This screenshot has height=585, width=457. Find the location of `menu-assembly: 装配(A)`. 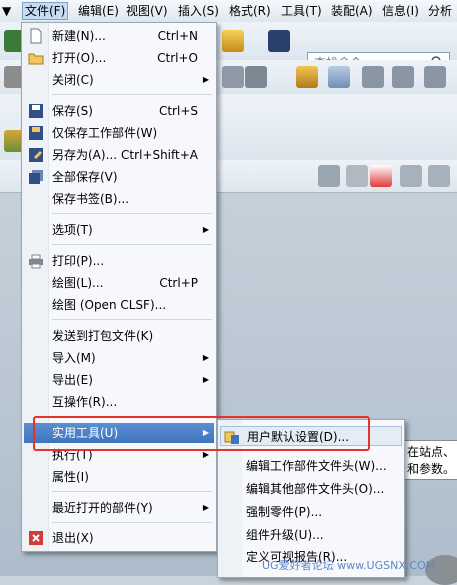

menu-assembly: 装配(A) is located at coordinates (352, 11).